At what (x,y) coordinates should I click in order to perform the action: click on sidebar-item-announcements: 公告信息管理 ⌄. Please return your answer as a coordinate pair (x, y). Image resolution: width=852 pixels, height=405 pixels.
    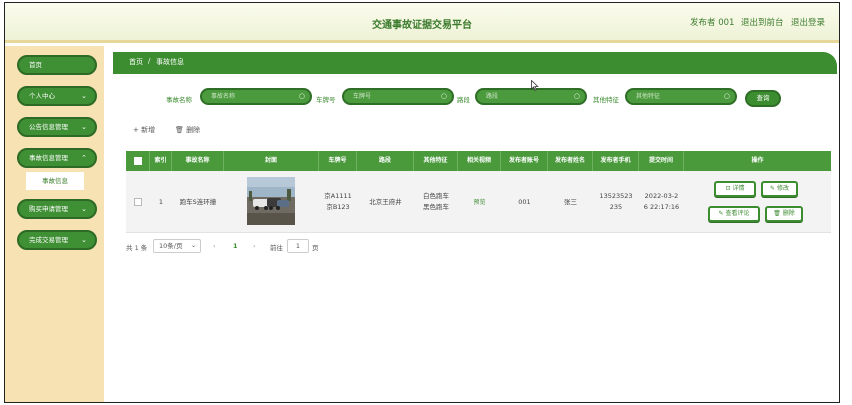
    Looking at the image, I should click on (57, 127).